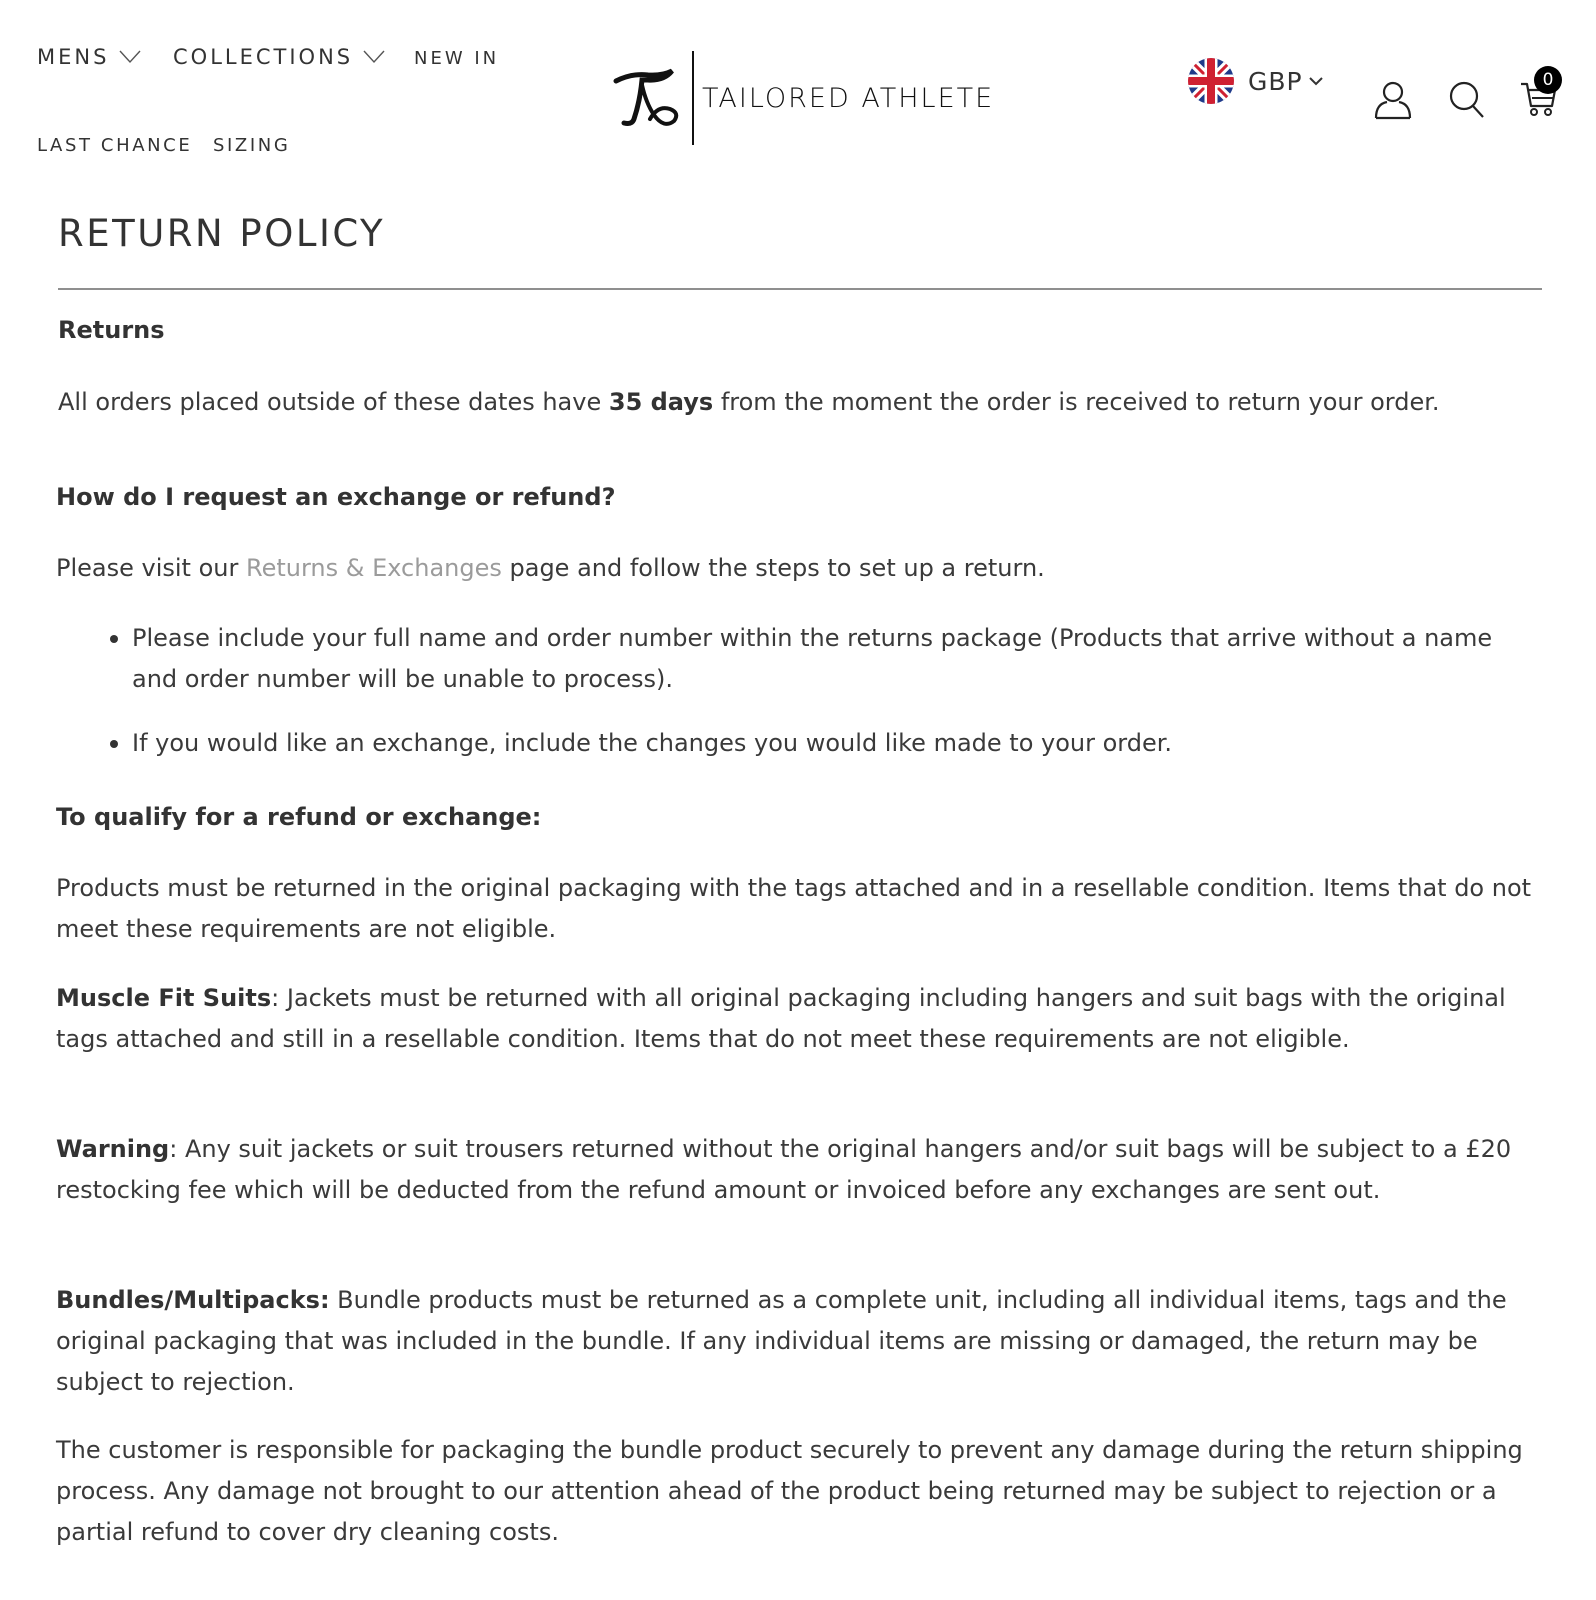  I want to click on uk-flag-icon, so click(1211, 81).